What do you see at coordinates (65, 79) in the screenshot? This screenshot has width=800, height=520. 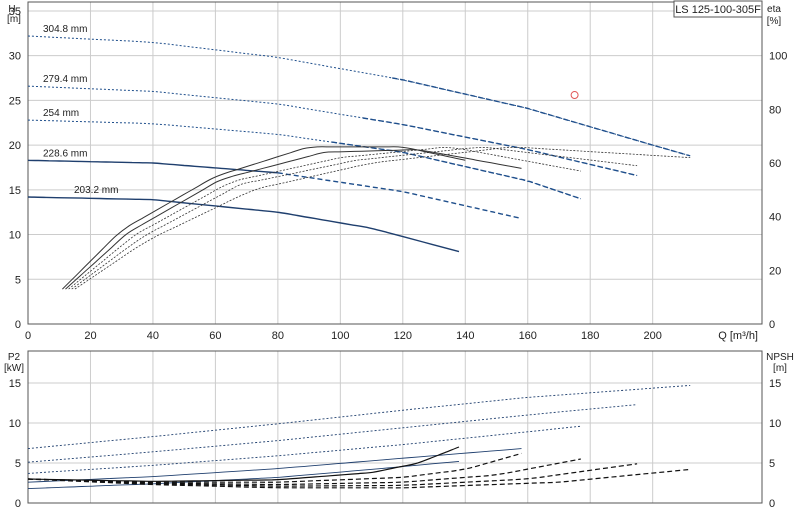 I see `impeller-diameter-label: 279.4 mm` at bounding box center [65, 79].